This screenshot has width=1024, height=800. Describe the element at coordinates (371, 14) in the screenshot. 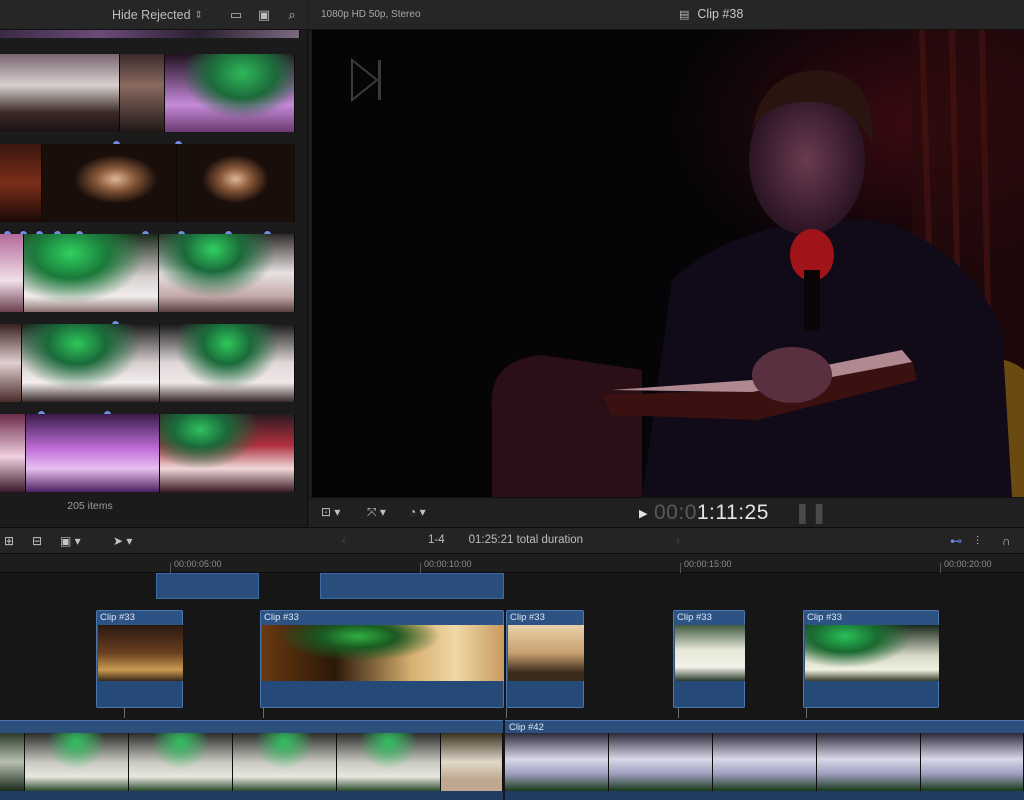

I see `project-format-label: 1080p HD 50p, Stereo` at that location.